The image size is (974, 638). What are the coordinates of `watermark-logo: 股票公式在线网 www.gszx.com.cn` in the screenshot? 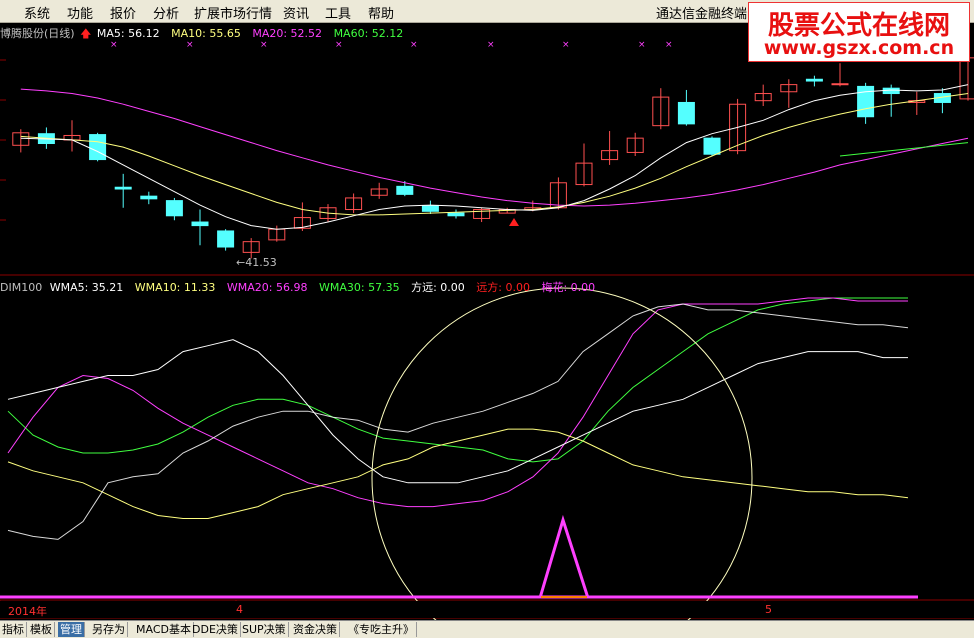 It's located at (859, 32).